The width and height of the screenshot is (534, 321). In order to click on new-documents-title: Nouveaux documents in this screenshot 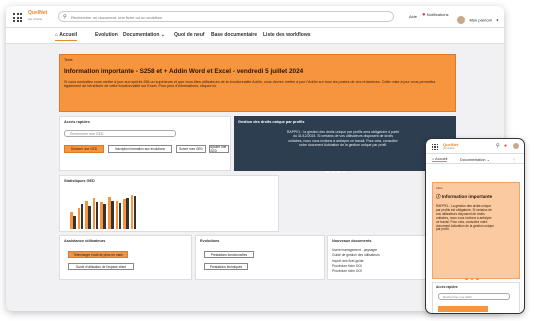, I will do `click(352, 241)`.